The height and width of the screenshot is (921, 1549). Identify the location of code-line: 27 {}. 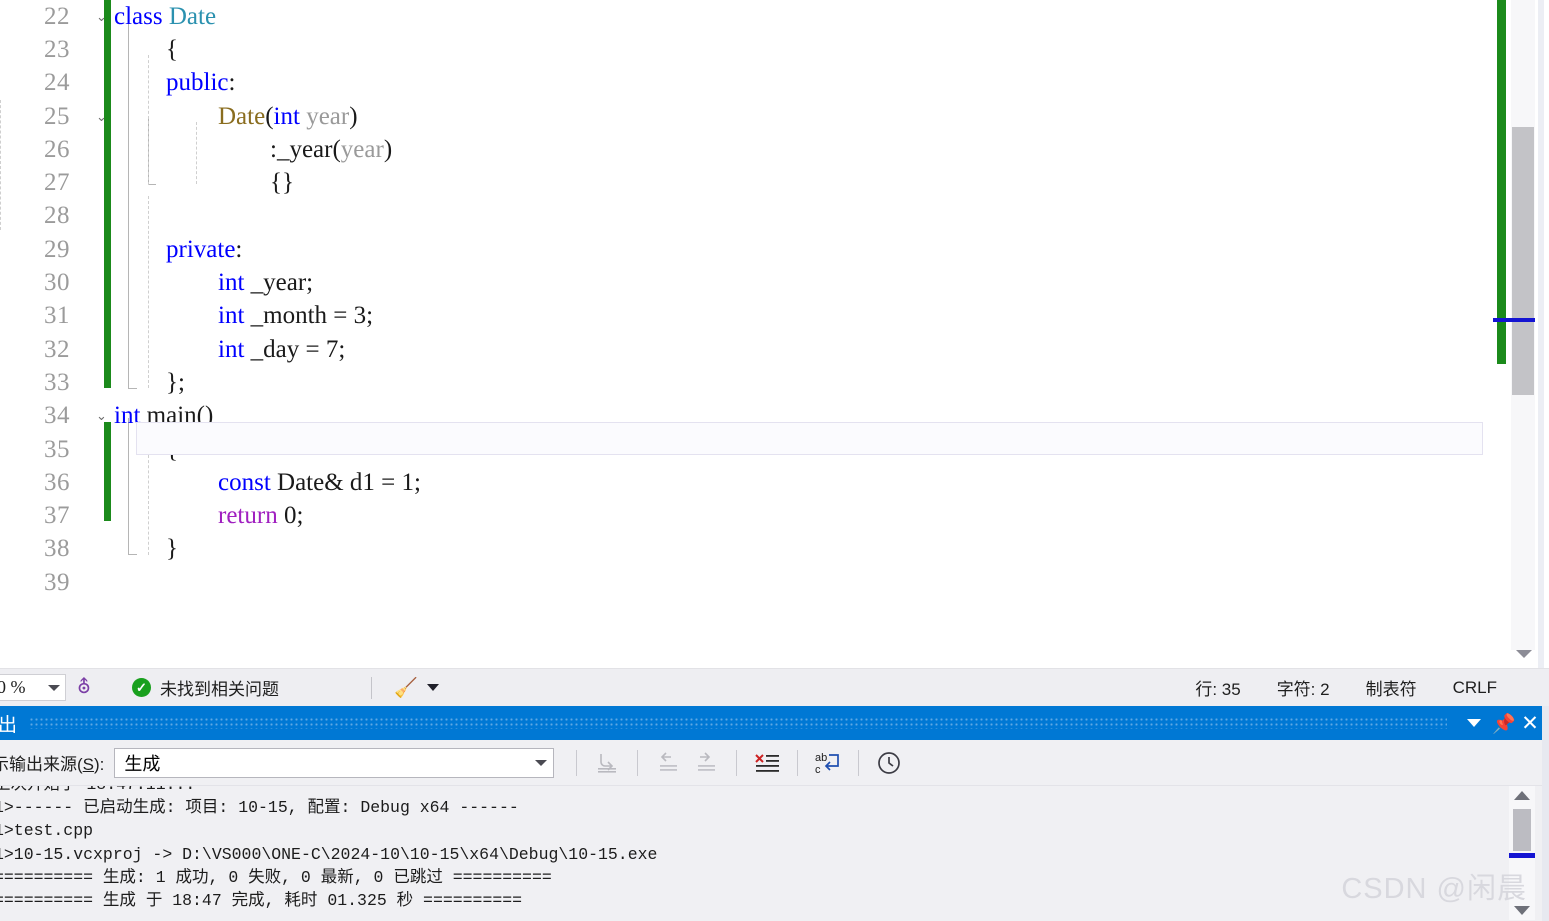
(741, 182).